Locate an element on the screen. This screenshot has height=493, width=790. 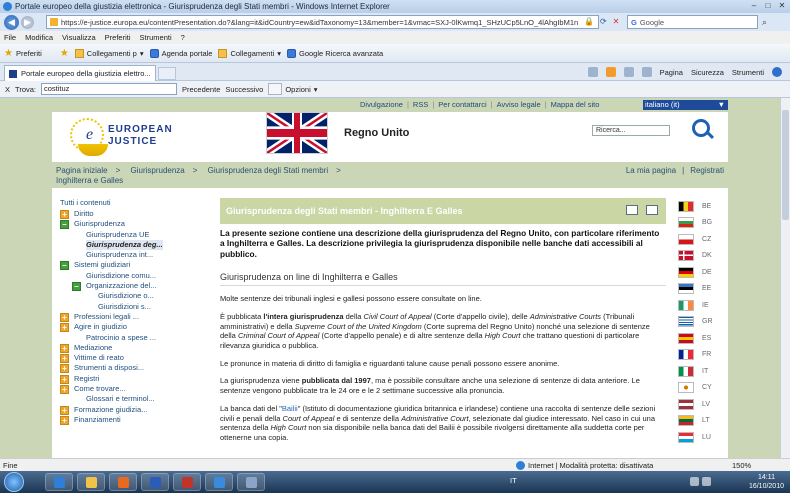
rss-icon is located at coordinates (610, 72).